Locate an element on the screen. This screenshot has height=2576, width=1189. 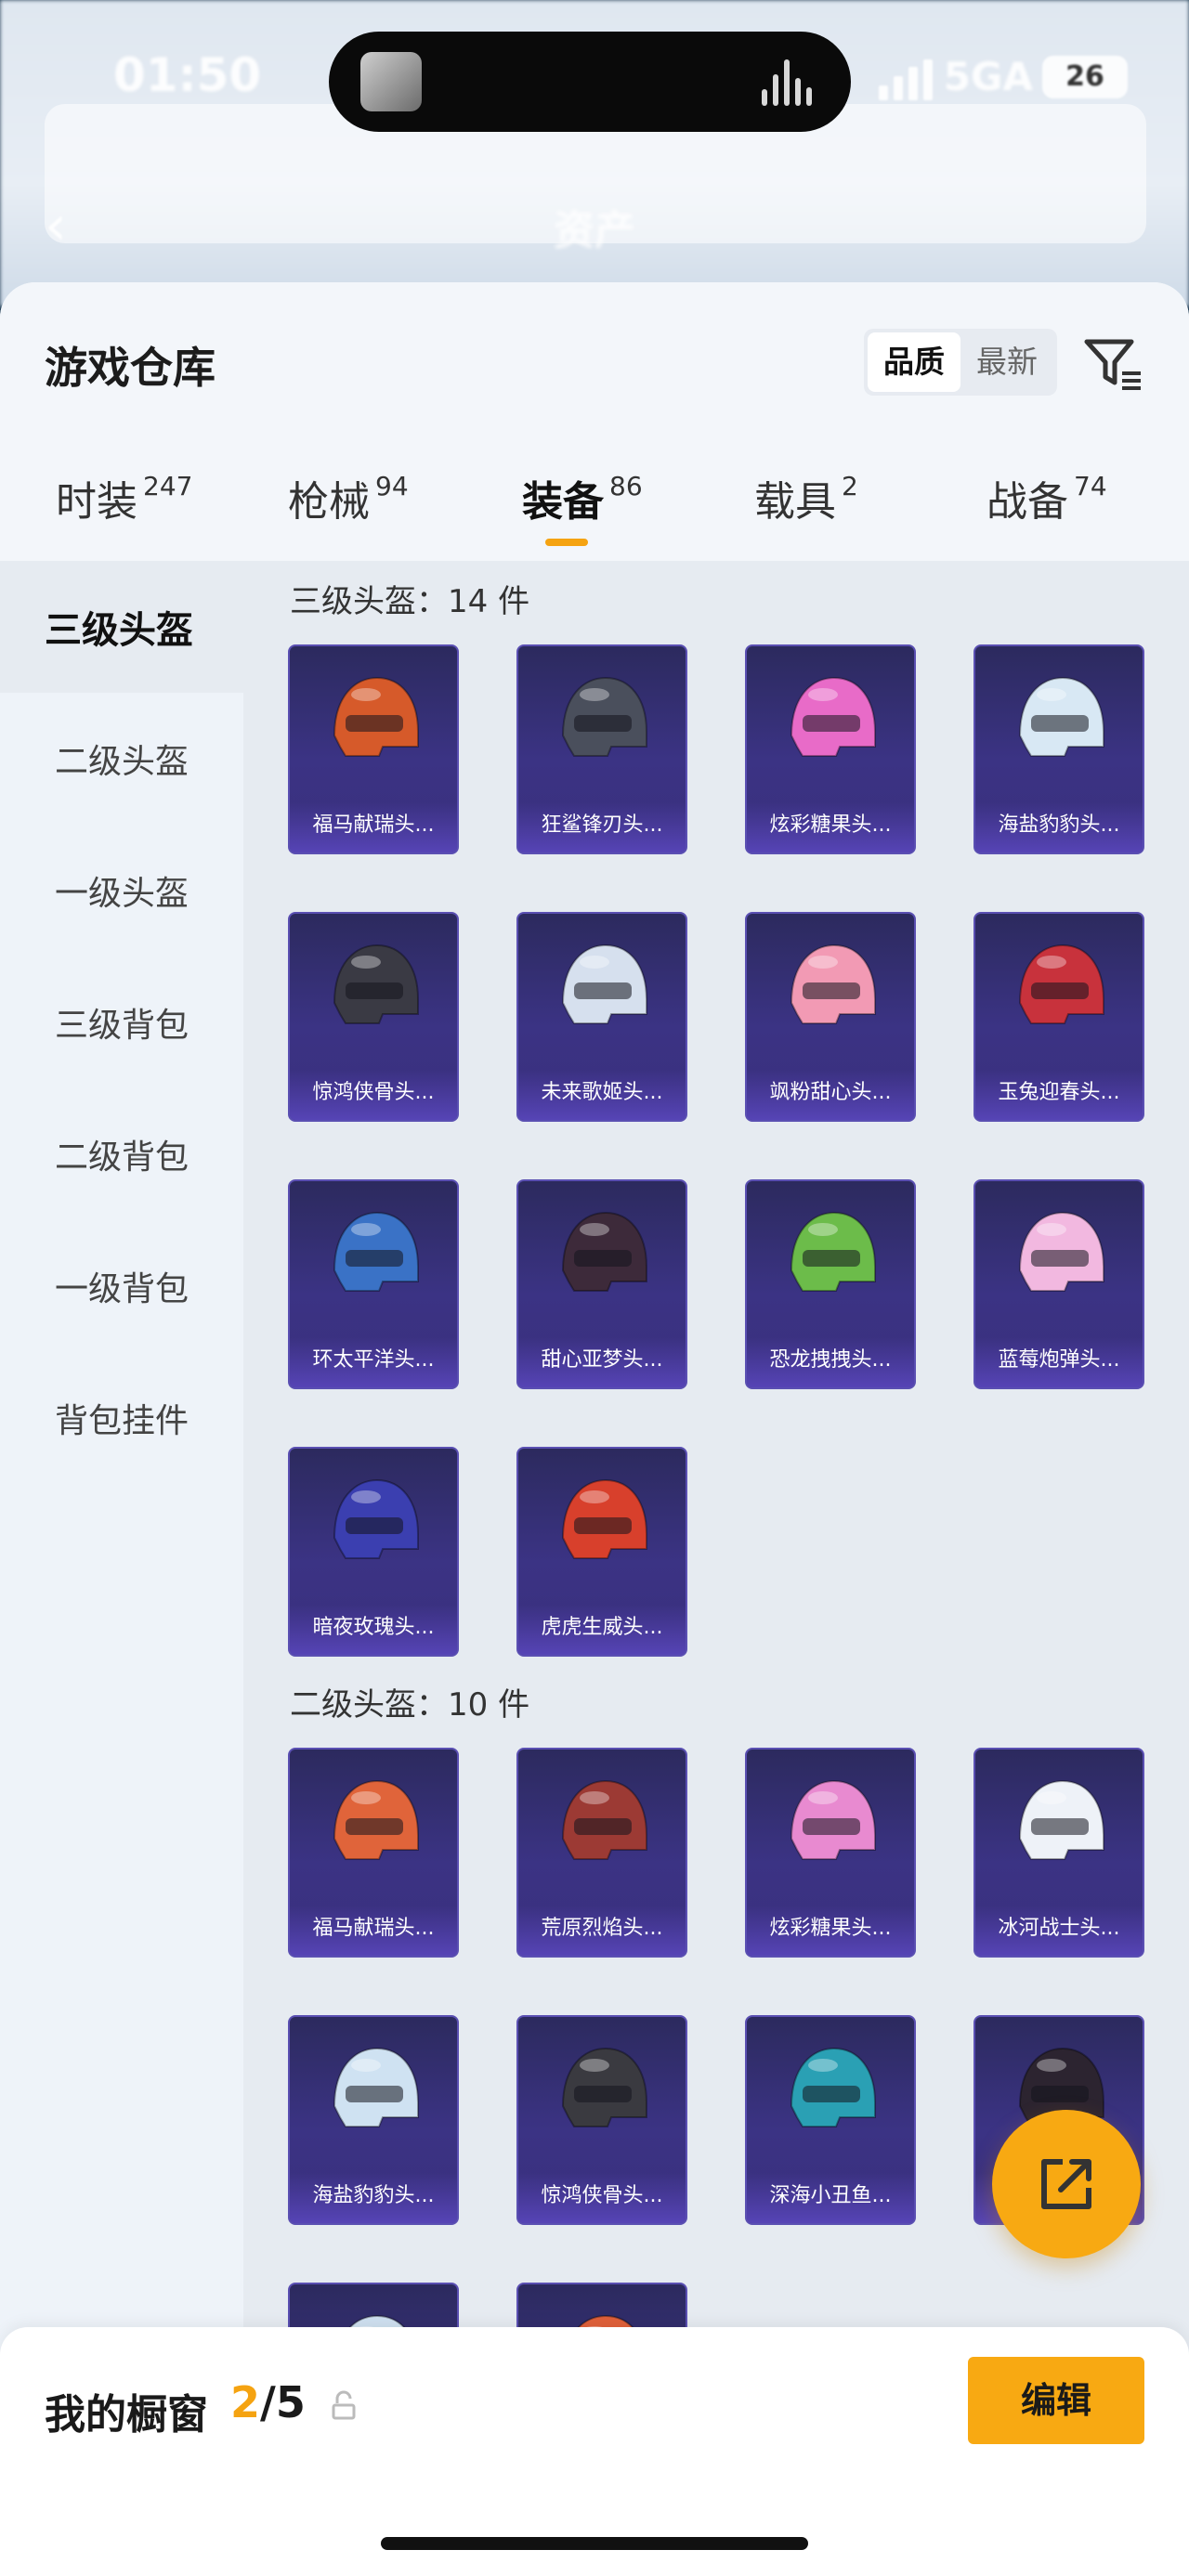
share-icon is located at coordinates (1066, 2184).